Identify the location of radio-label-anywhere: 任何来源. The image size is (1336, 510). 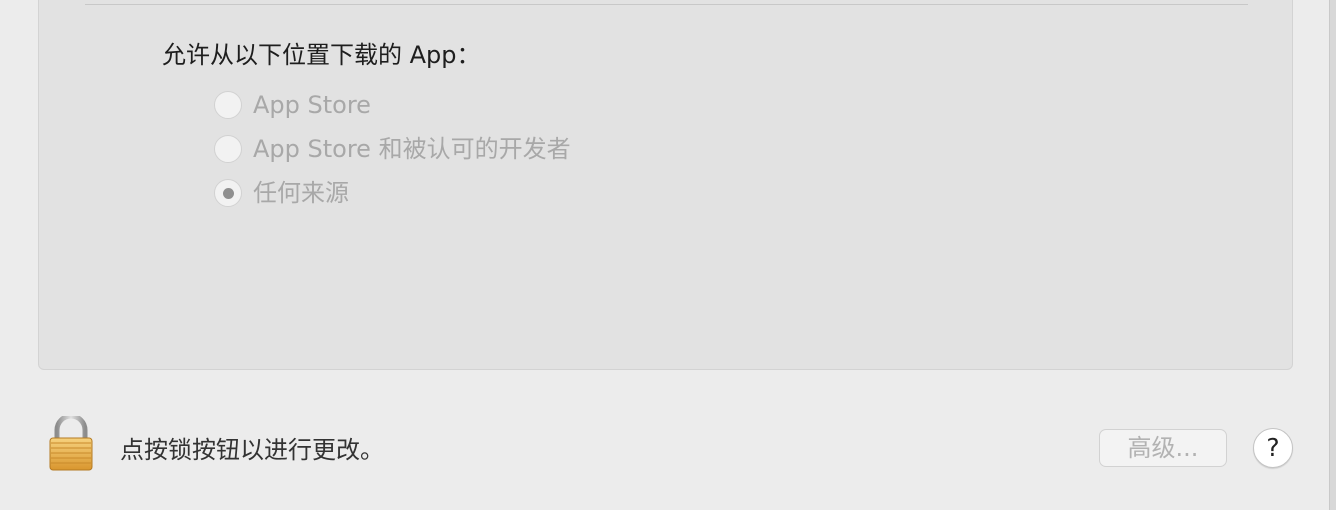
(301, 193).